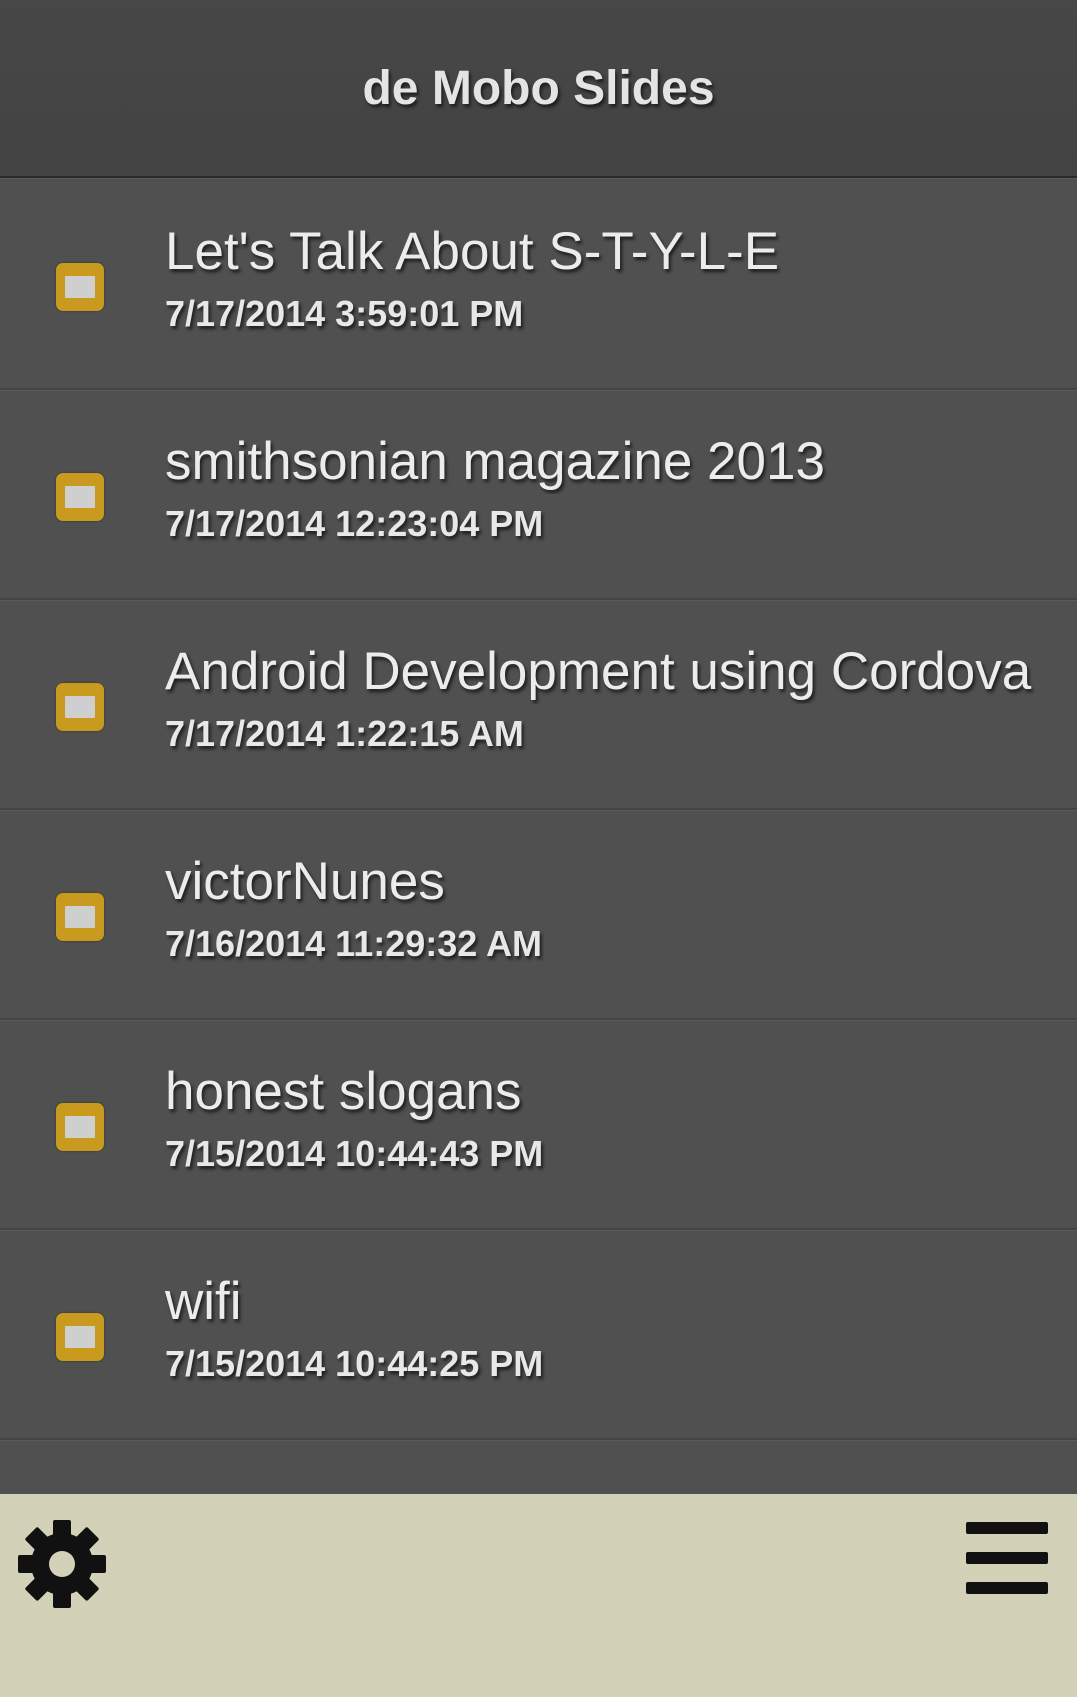 This screenshot has width=1077, height=1697. I want to click on slide-date: 7/16/2014 11:29:32 AM, so click(353, 943).